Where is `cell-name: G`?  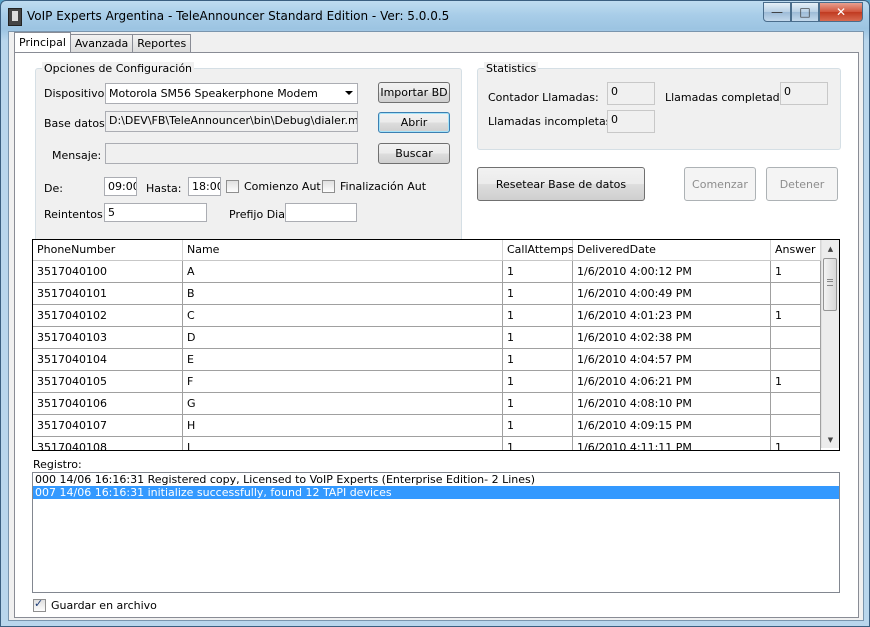
cell-name: G is located at coordinates (343, 403).